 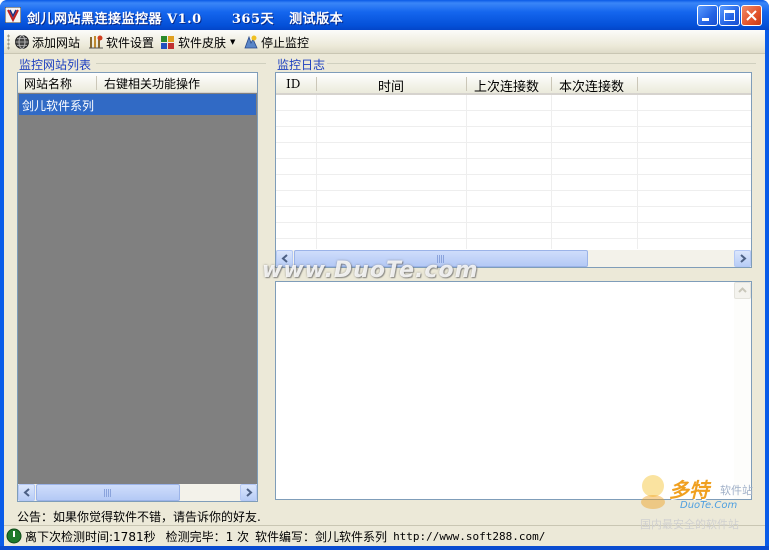 I want to click on chevron-down-icon: ▼, so click(x=233, y=42).